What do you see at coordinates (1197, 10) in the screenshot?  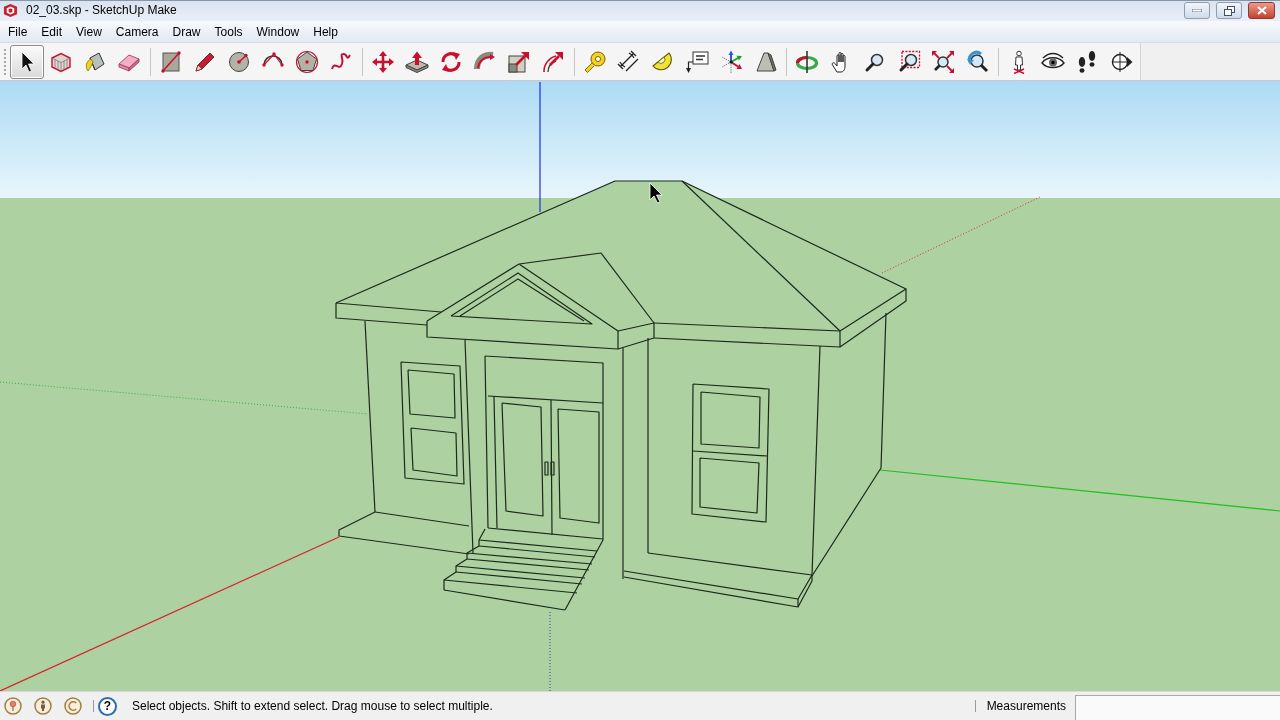 I see `minimize-icon` at bounding box center [1197, 10].